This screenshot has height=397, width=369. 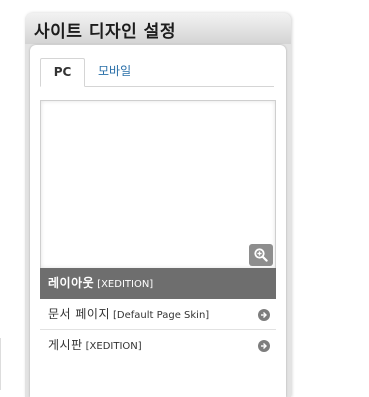 I want to click on list-item-board: 게시판 [XEDITION], so click(x=158, y=345).